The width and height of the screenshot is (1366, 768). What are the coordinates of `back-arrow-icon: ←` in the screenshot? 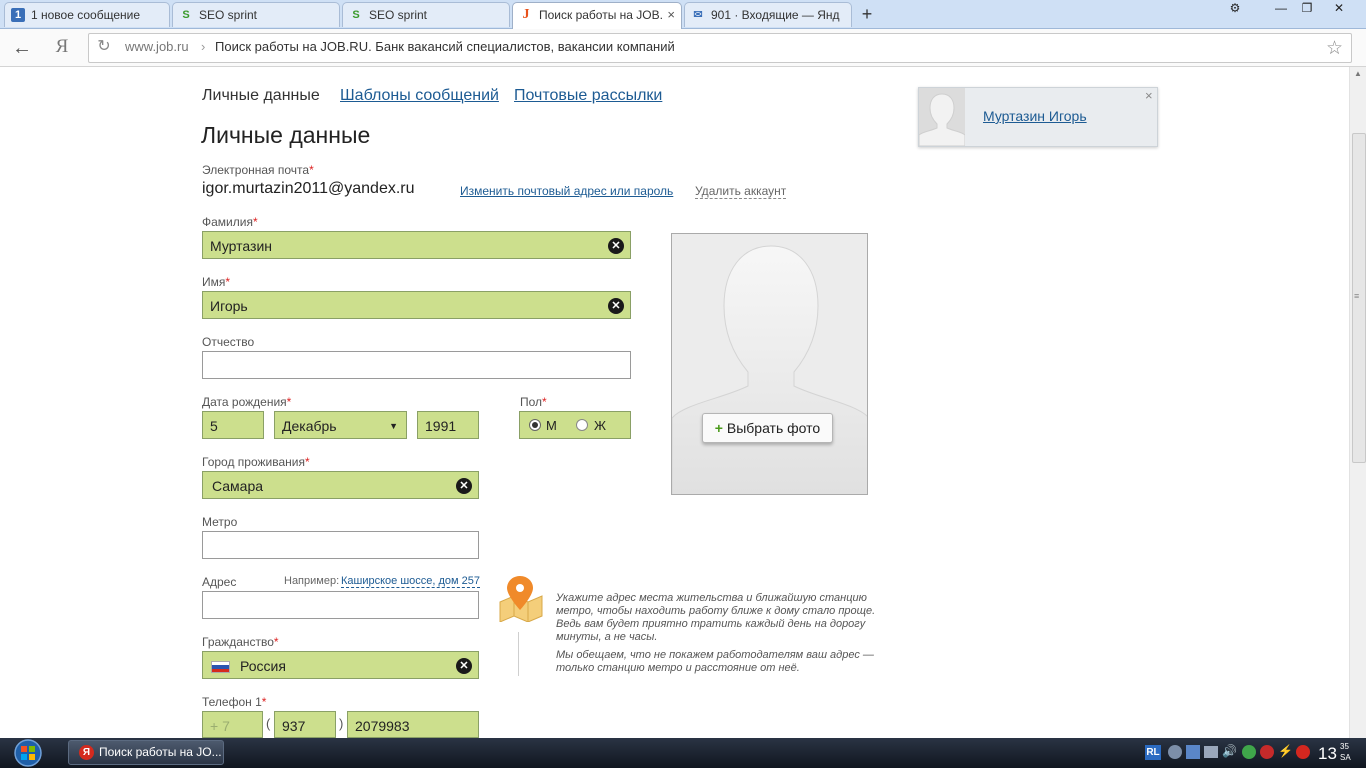 It's located at (22, 48).